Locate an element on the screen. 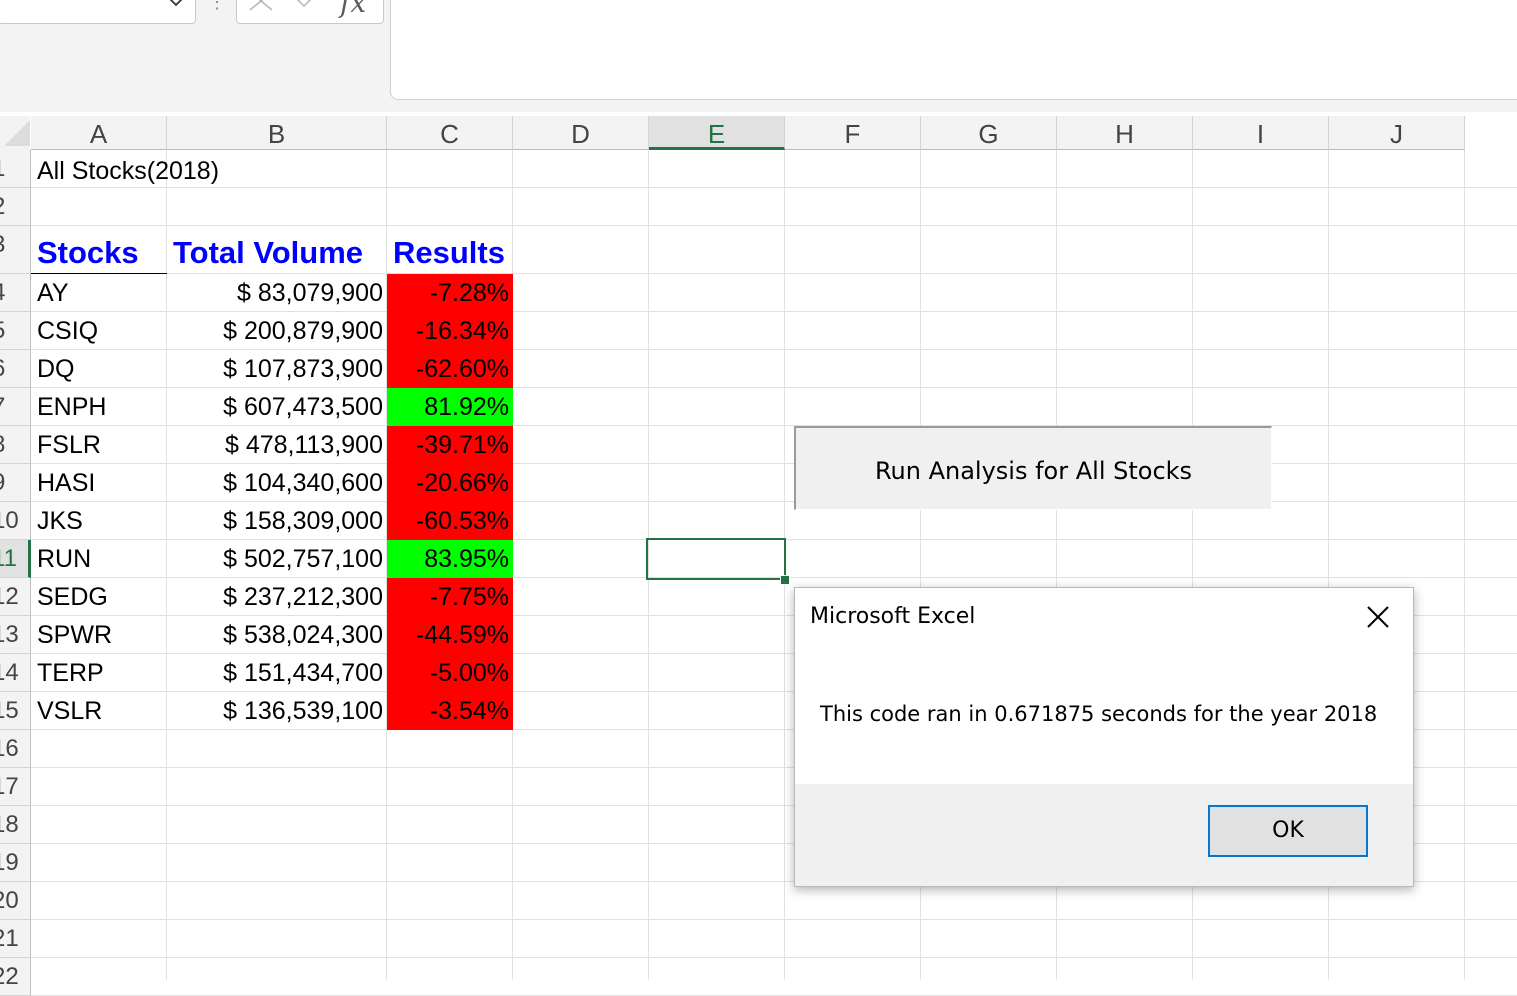 The height and width of the screenshot is (996, 1517). row-header-6: 6 is located at coordinates (15, 369).